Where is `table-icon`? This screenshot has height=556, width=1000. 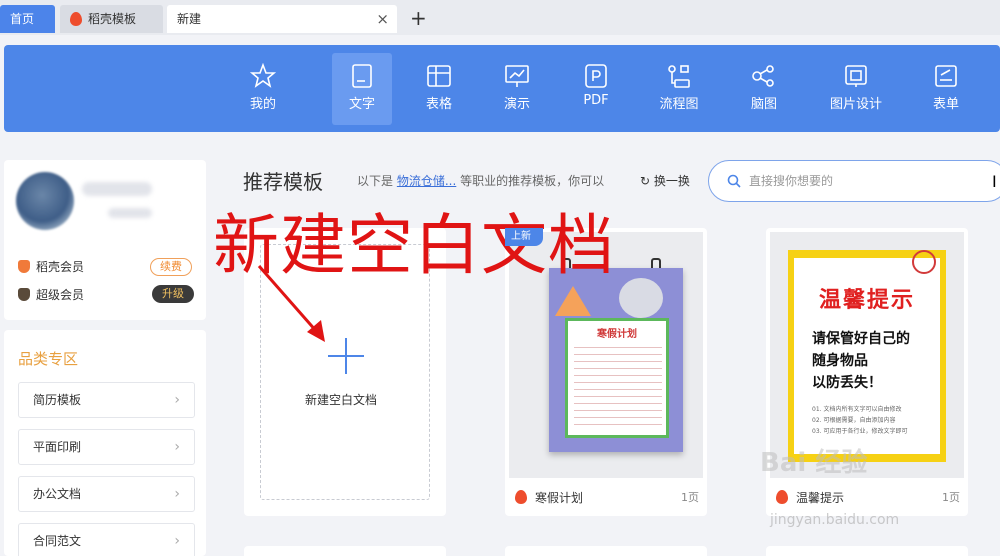
table-icon is located at coordinates (439, 76).